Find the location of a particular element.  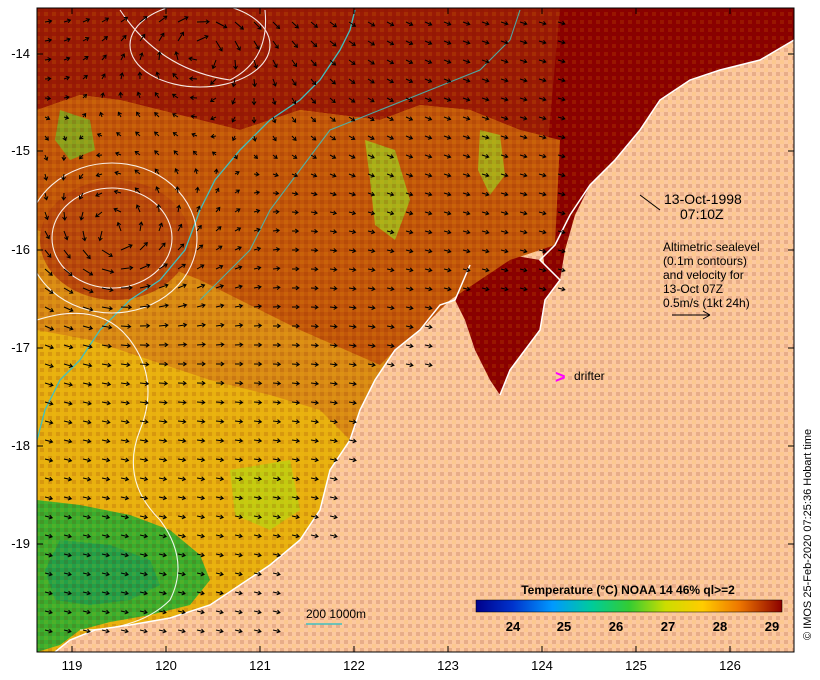

x-tick-label: 122 is located at coordinates (354, 665).